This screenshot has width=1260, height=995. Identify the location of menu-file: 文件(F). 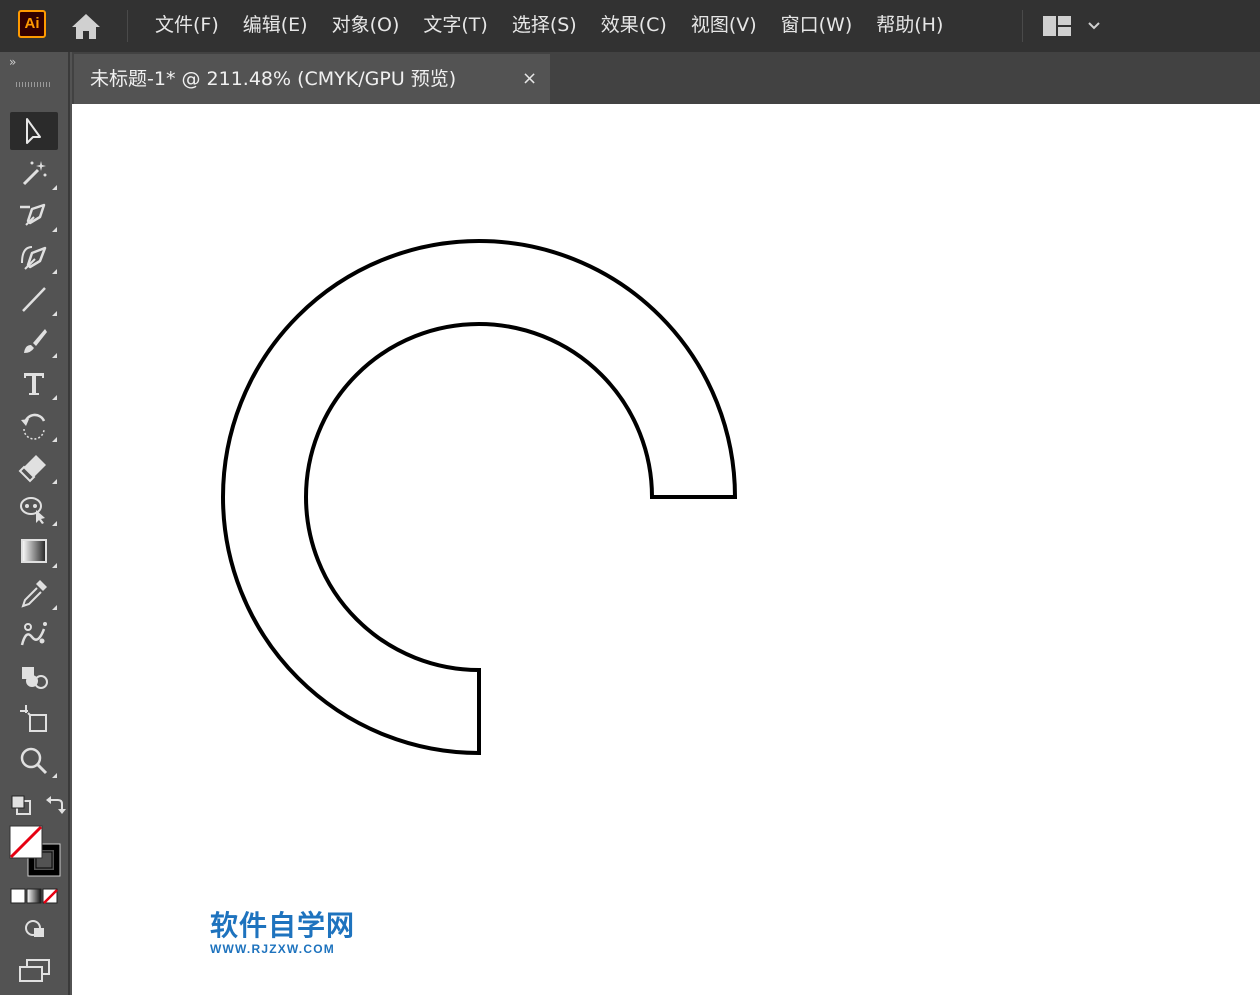
(187, 26).